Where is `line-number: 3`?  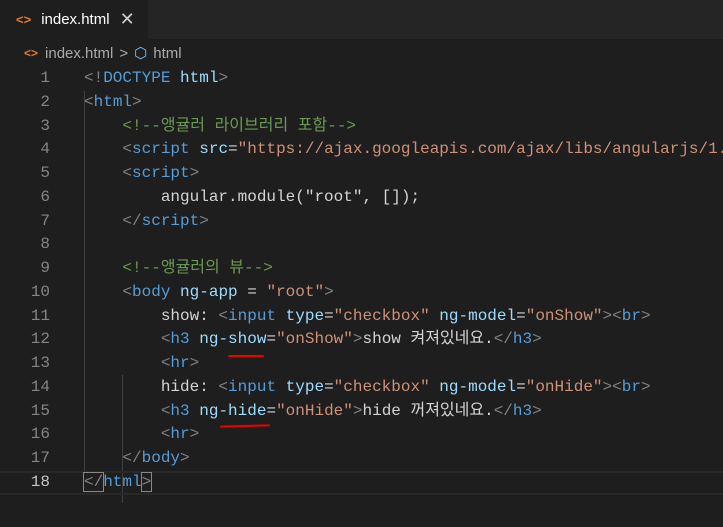 line-number: 3 is located at coordinates (45, 125).